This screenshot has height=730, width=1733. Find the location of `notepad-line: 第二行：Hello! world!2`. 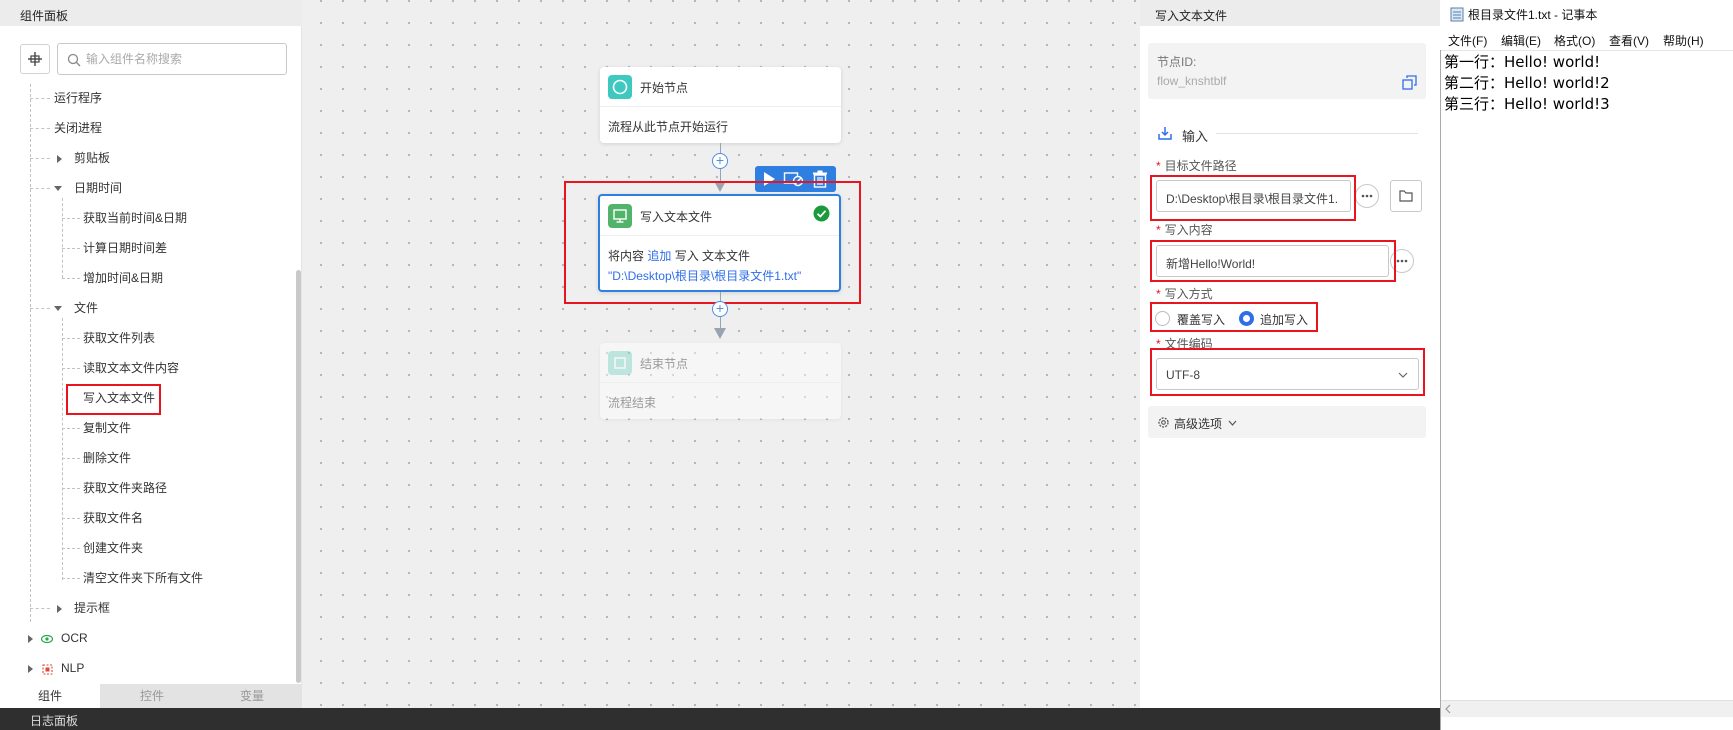

notepad-line: 第二行：Hello! world!2 is located at coordinates (1527, 82).